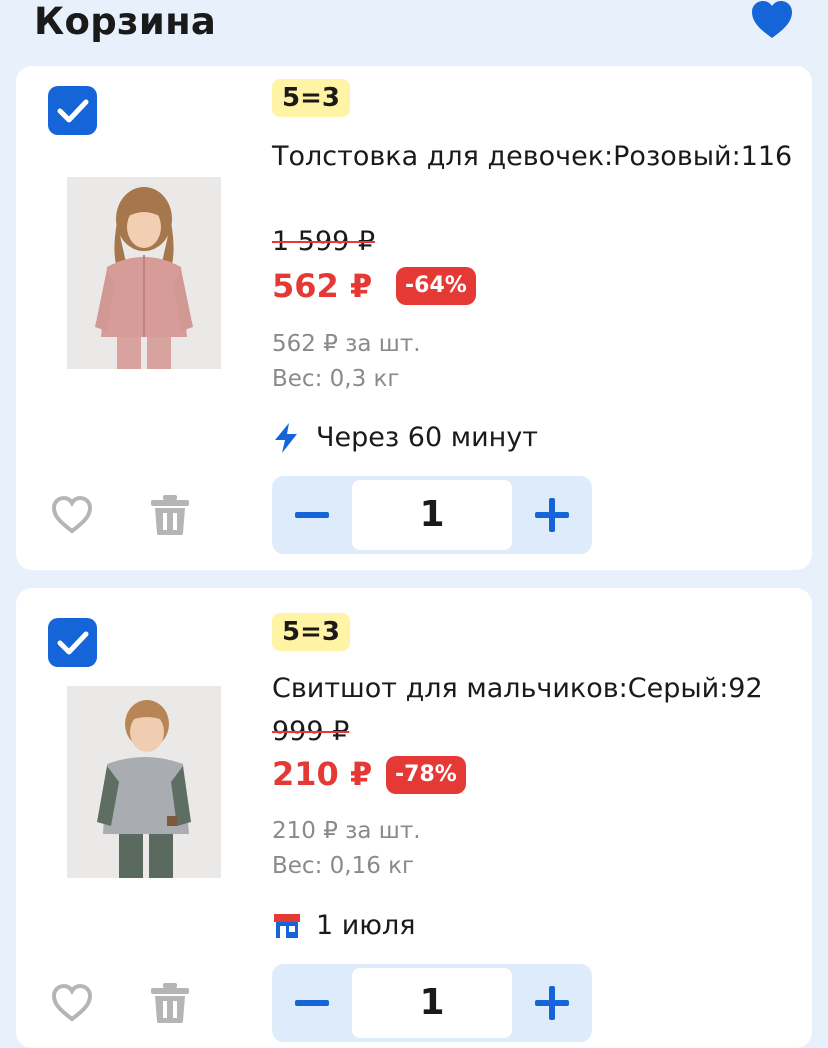  I want to click on old-price: 999 ₽, so click(311, 731).